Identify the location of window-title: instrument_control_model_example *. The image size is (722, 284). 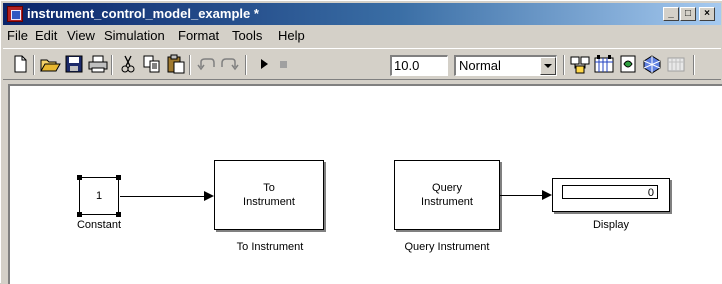
(143, 13).